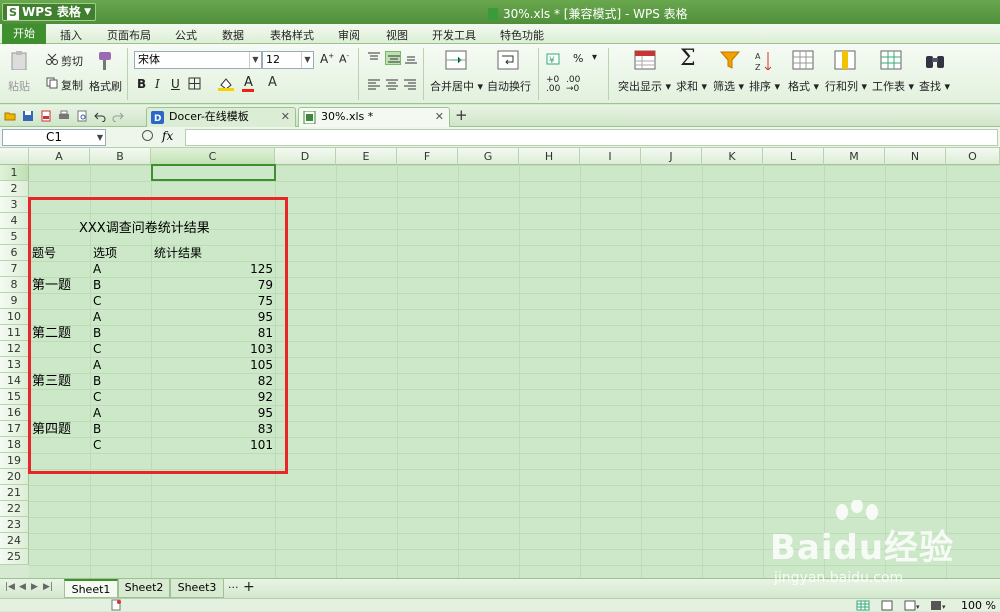 The height and width of the screenshot is (612, 1000). What do you see at coordinates (249, 587) in the screenshot?
I see `add-sheet-button: +` at bounding box center [249, 587].